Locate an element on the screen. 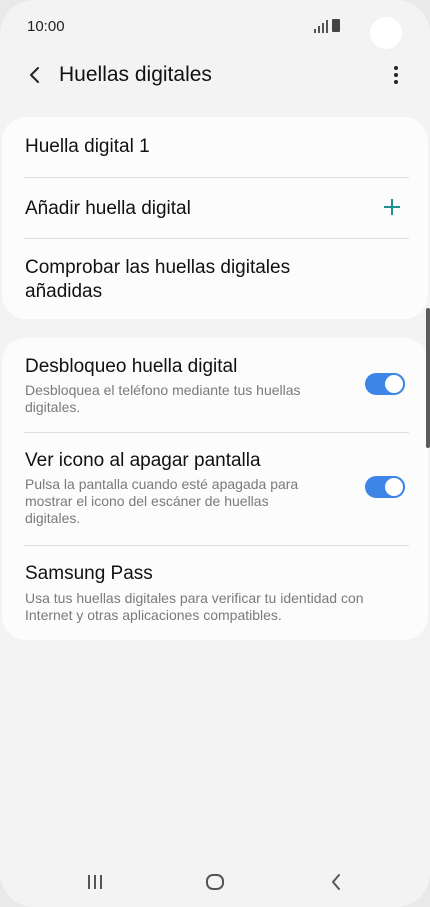 The width and height of the screenshot is (430, 907). app-bar: Huellas digitales is located at coordinates (215, 76).